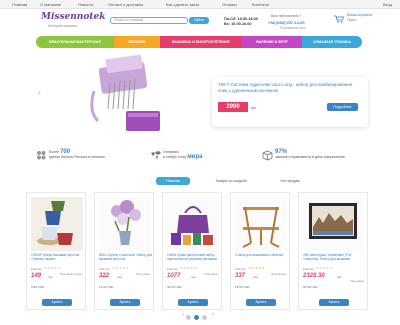 The height and width of the screenshot is (325, 400). Describe the element at coordinates (70, 274) in the screenshot. I see `product-availability: Под заказ 3 дня` at that location.